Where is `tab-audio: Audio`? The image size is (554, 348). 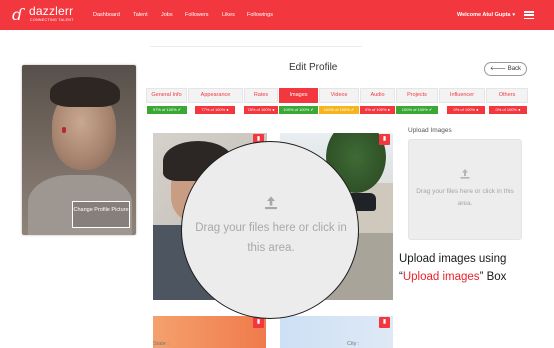 tab-audio: Audio is located at coordinates (377, 95).